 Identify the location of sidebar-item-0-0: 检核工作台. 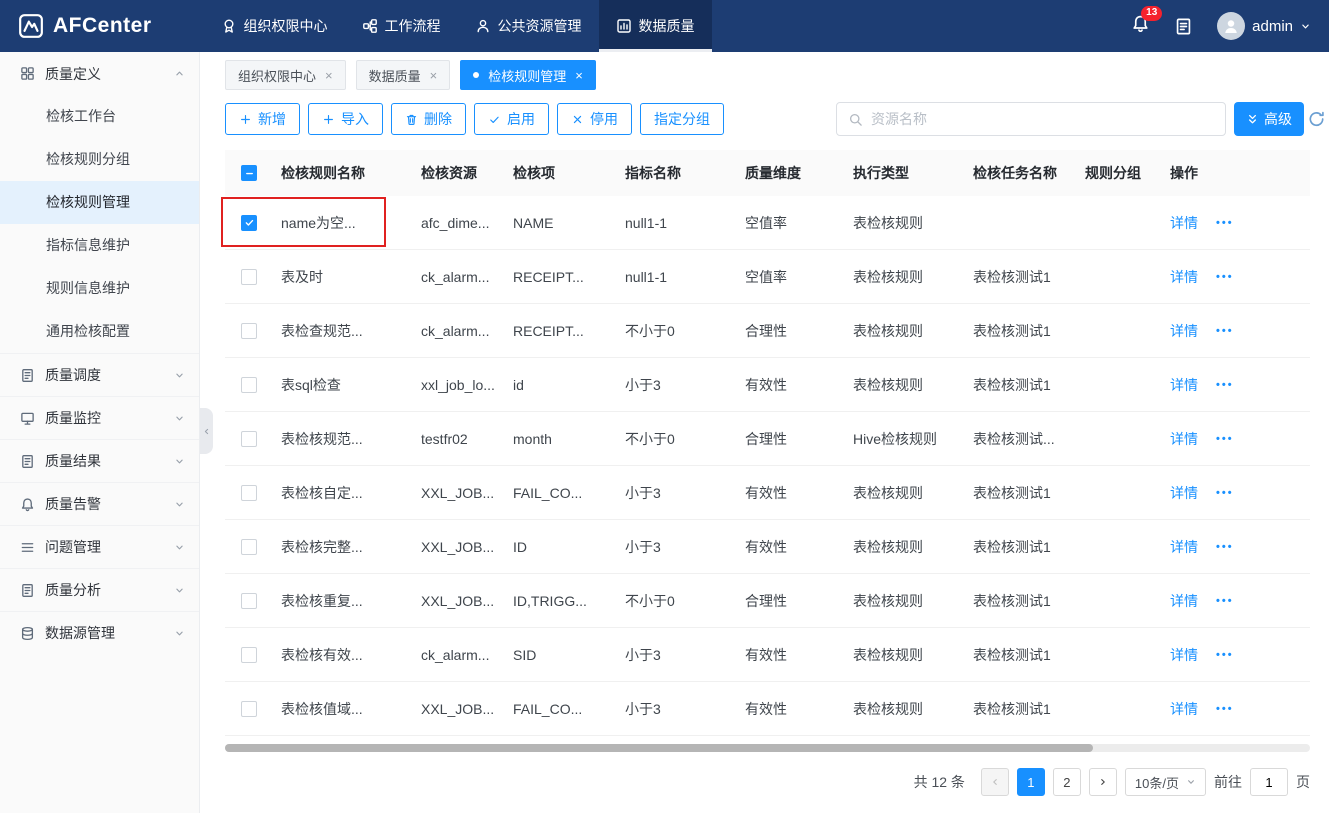
(99, 116).